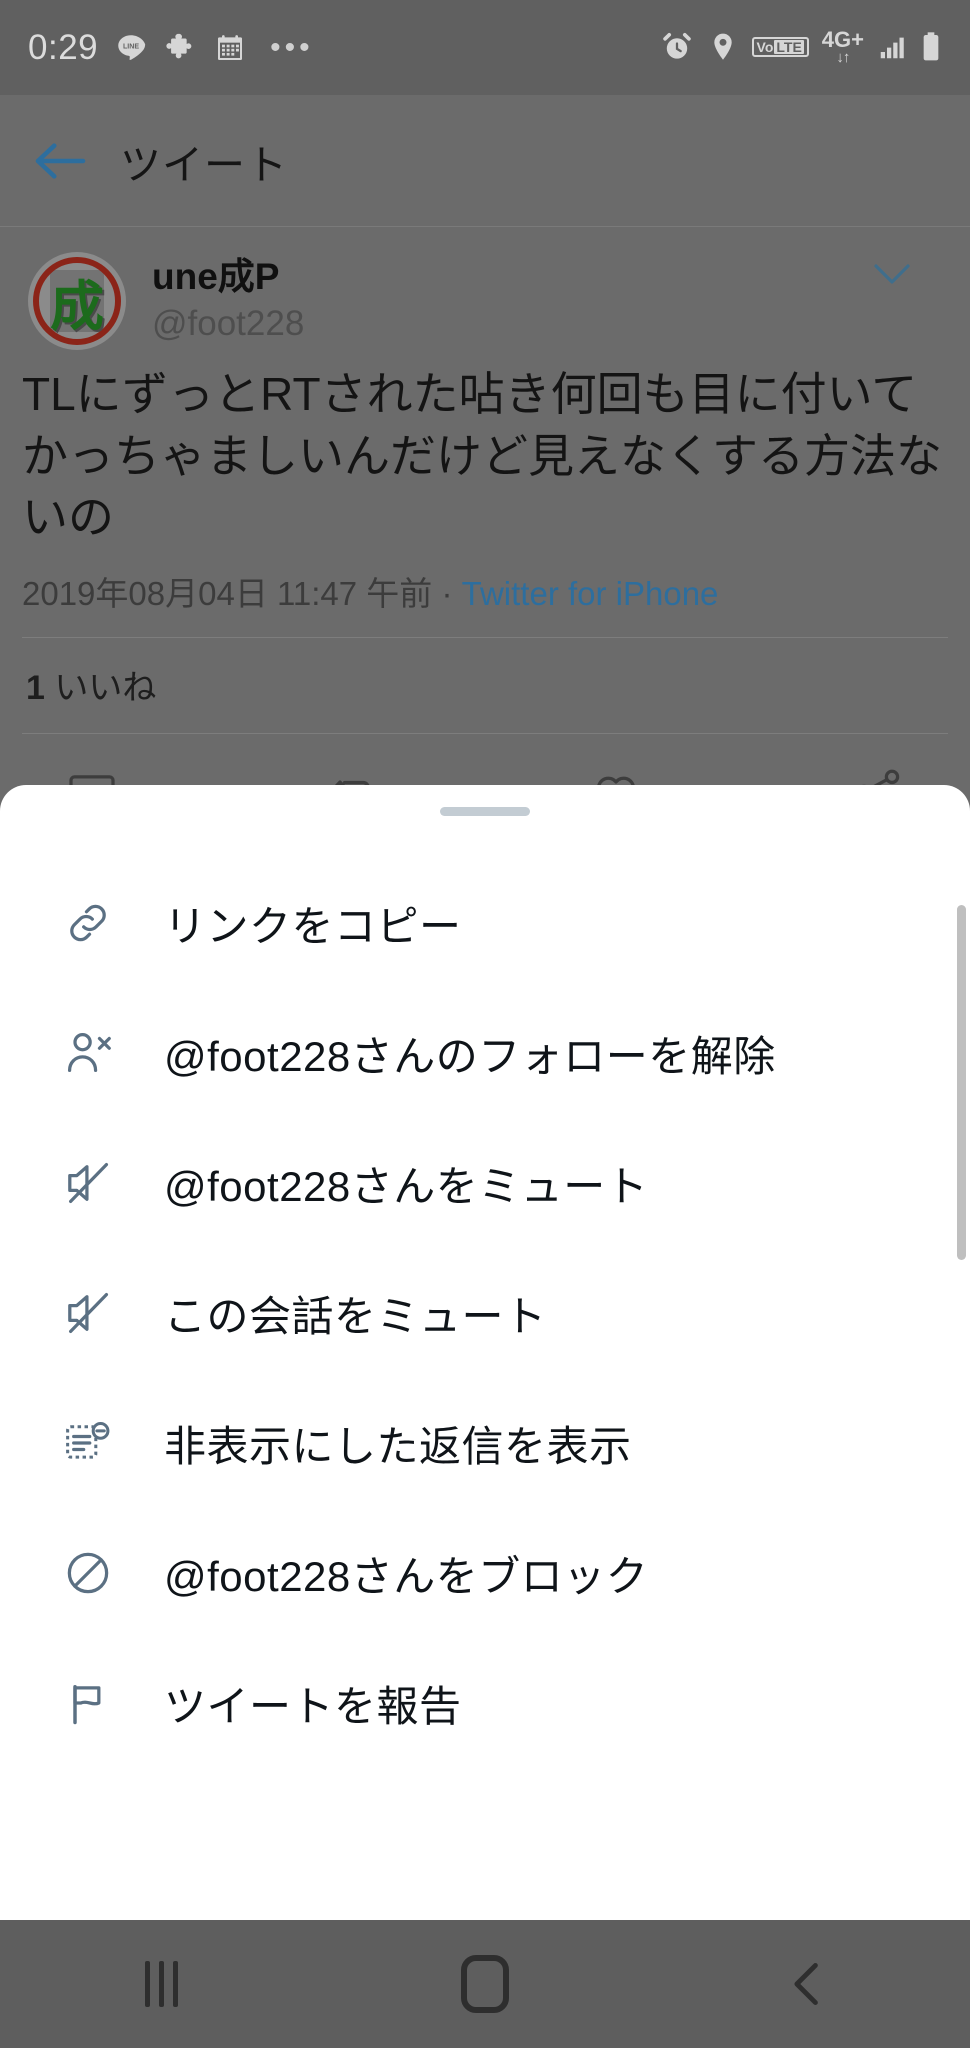 The image size is (970, 2048). I want to click on menu-item-show-hidden-replies: 非表示にした返信を表示, so click(485, 1443).